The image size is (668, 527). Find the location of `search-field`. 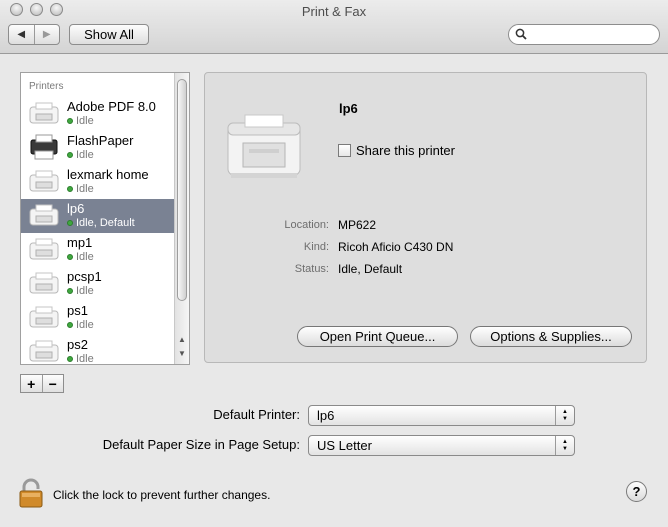

search-field is located at coordinates (584, 34).